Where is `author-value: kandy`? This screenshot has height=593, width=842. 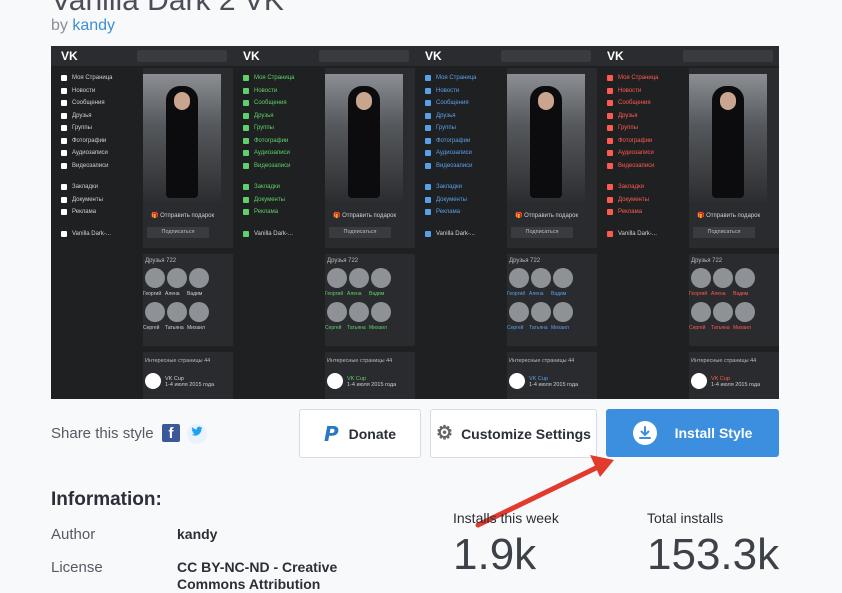 author-value: kandy is located at coordinates (197, 534).